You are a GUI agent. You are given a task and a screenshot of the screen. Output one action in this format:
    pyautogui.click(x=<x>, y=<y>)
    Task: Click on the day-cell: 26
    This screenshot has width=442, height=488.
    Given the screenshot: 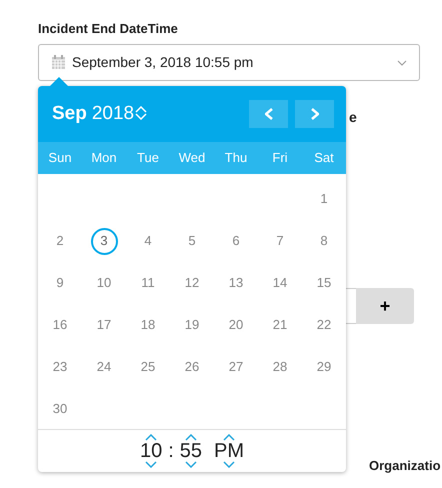 What is the action you would take?
    pyautogui.click(x=192, y=367)
    